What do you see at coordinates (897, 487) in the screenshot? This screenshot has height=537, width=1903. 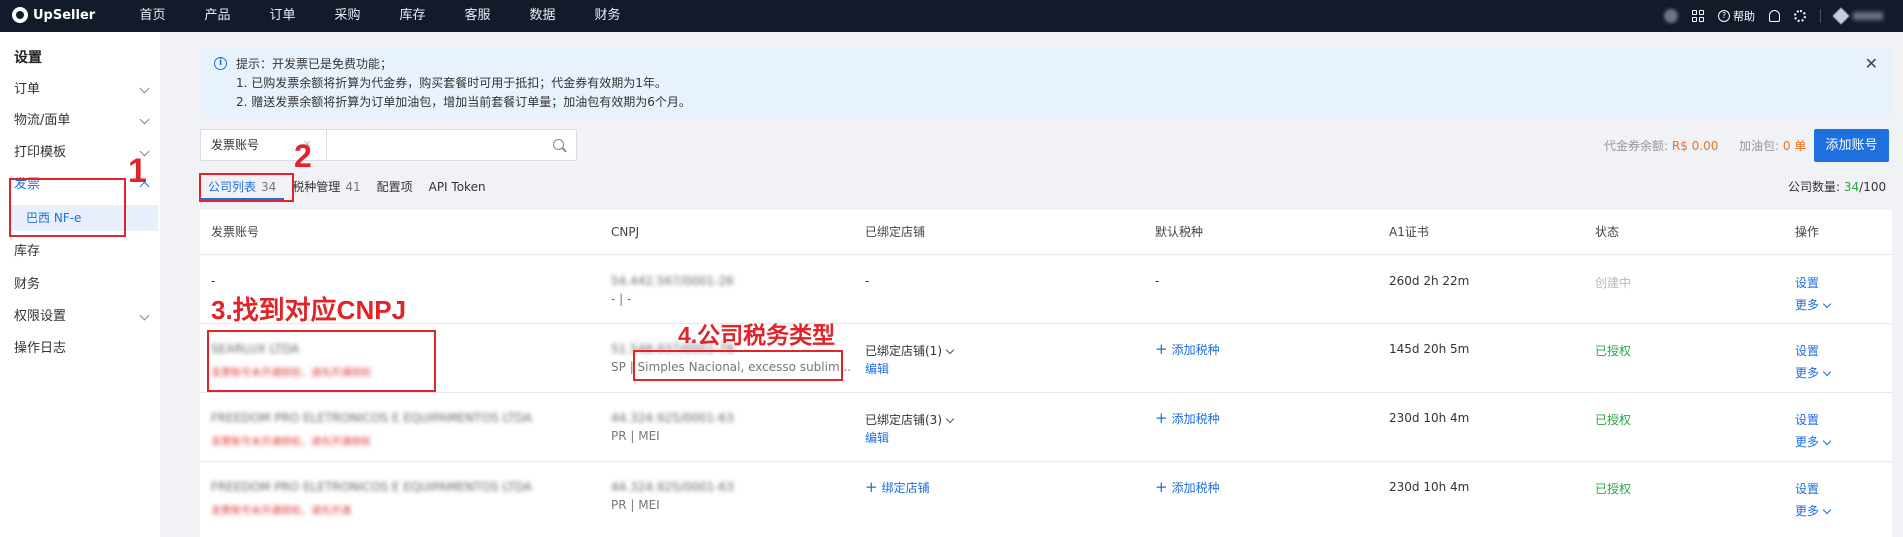 I see `bind-store-button: + 绑定店铺` at bounding box center [897, 487].